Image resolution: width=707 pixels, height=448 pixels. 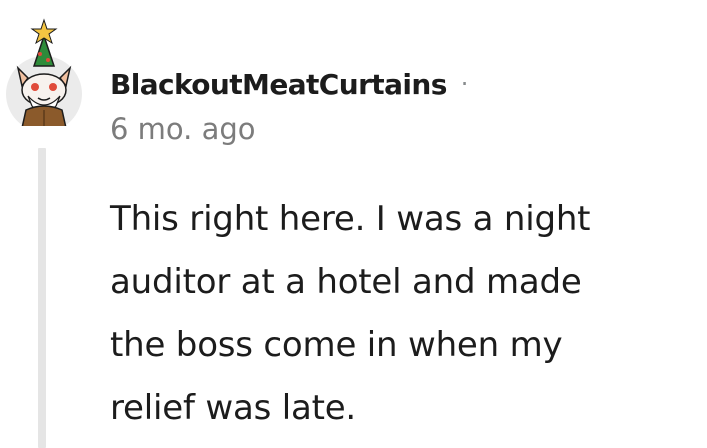 I want to click on comment-body-line: the boss come in when my, so click(x=336, y=345).